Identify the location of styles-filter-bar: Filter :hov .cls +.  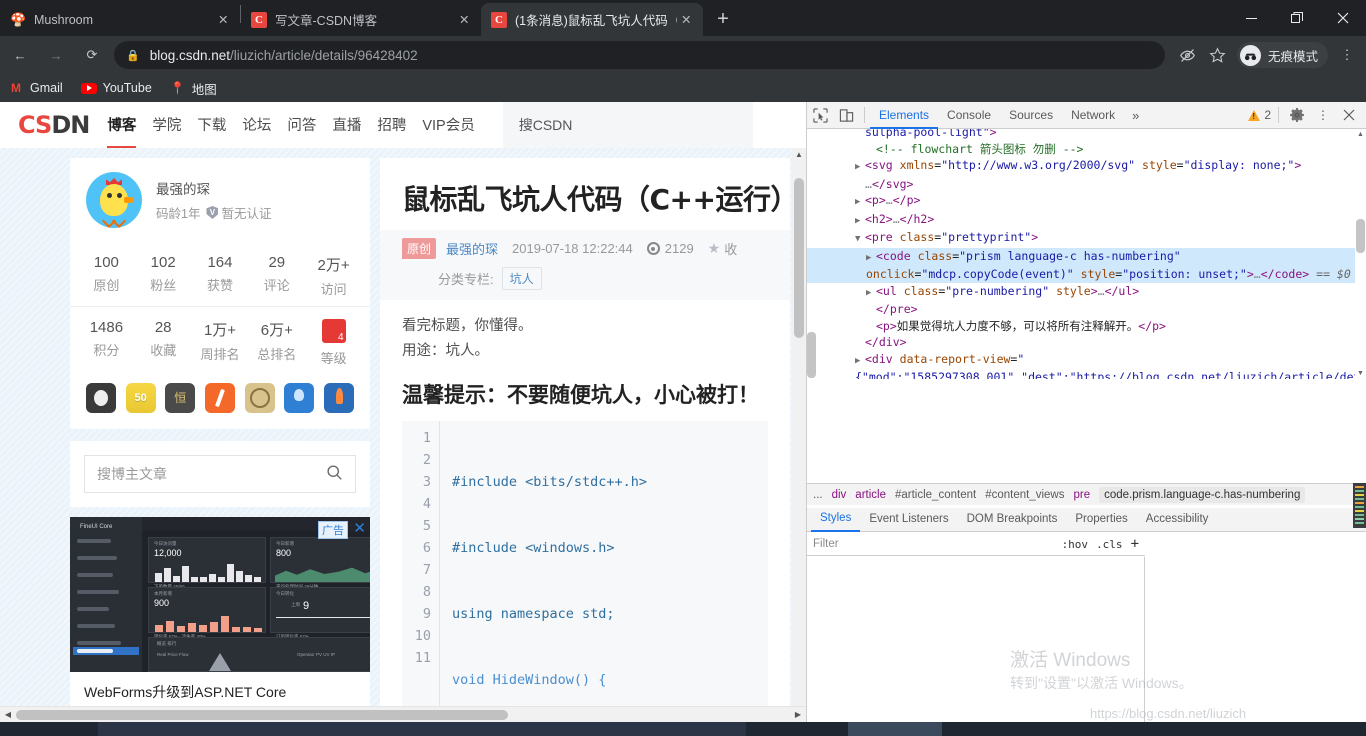
(976, 544).